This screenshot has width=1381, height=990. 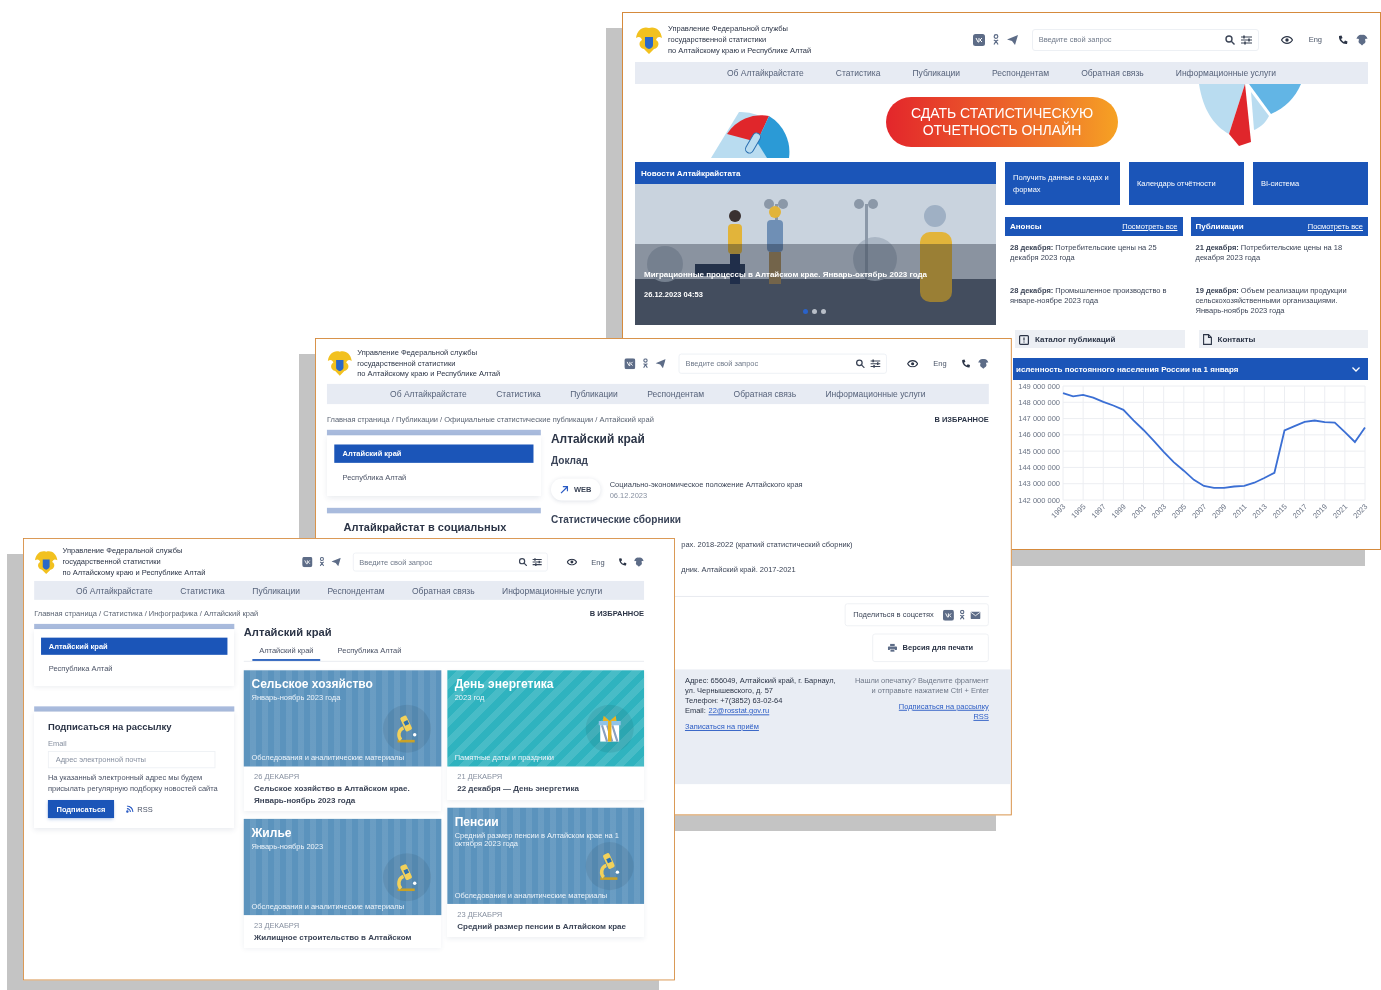 I want to click on document-icon, so click(x=1207, y=339).